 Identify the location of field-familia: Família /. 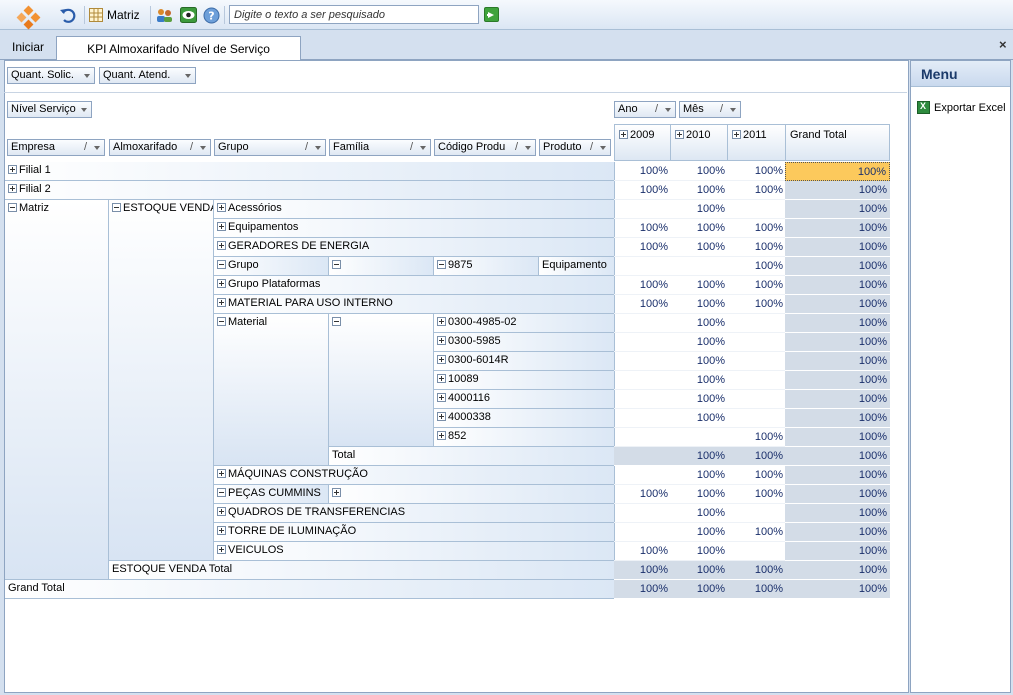
(380, 147).